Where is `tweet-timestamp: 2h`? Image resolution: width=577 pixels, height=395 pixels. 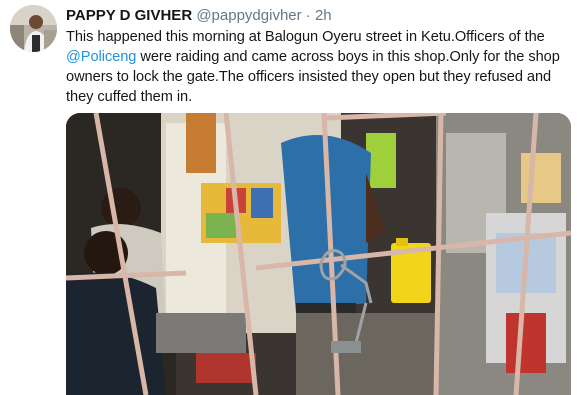
tweet-timestamp: 2h is located at coordinates (323, 15).